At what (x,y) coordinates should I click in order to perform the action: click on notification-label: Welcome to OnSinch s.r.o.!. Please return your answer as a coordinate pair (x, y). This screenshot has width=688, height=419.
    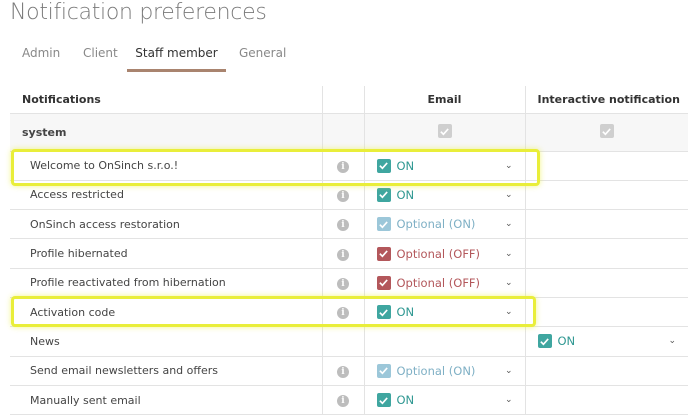
    Looking at the image, I should click on (166, 166).